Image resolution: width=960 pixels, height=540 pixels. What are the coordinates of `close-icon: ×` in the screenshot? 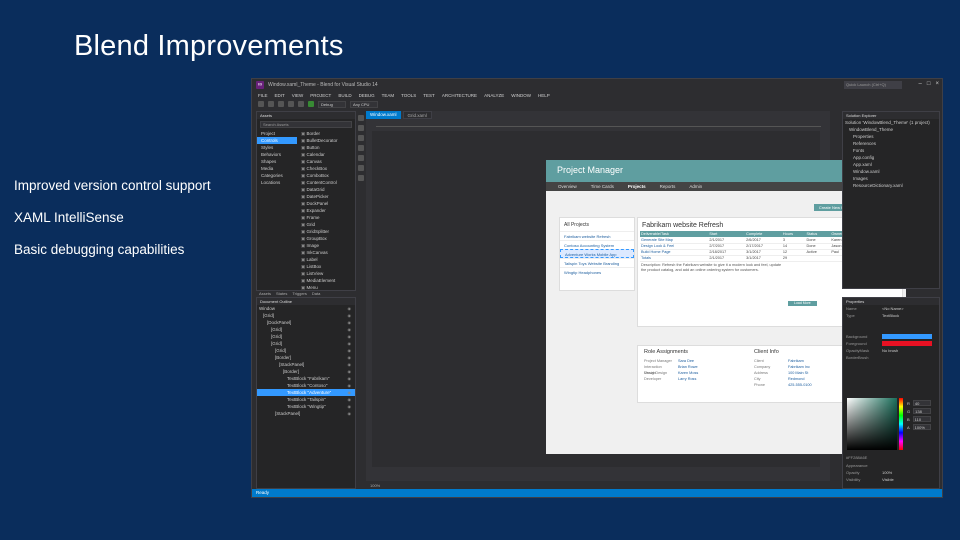 It's located at (937, 84).